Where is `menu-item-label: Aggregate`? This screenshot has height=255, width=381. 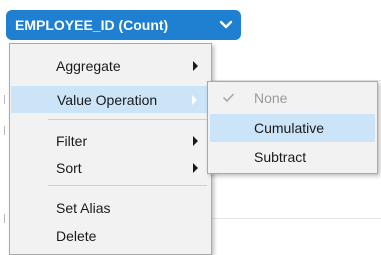
menu-item-label: Aggregate is located at coordinates (88, 65).